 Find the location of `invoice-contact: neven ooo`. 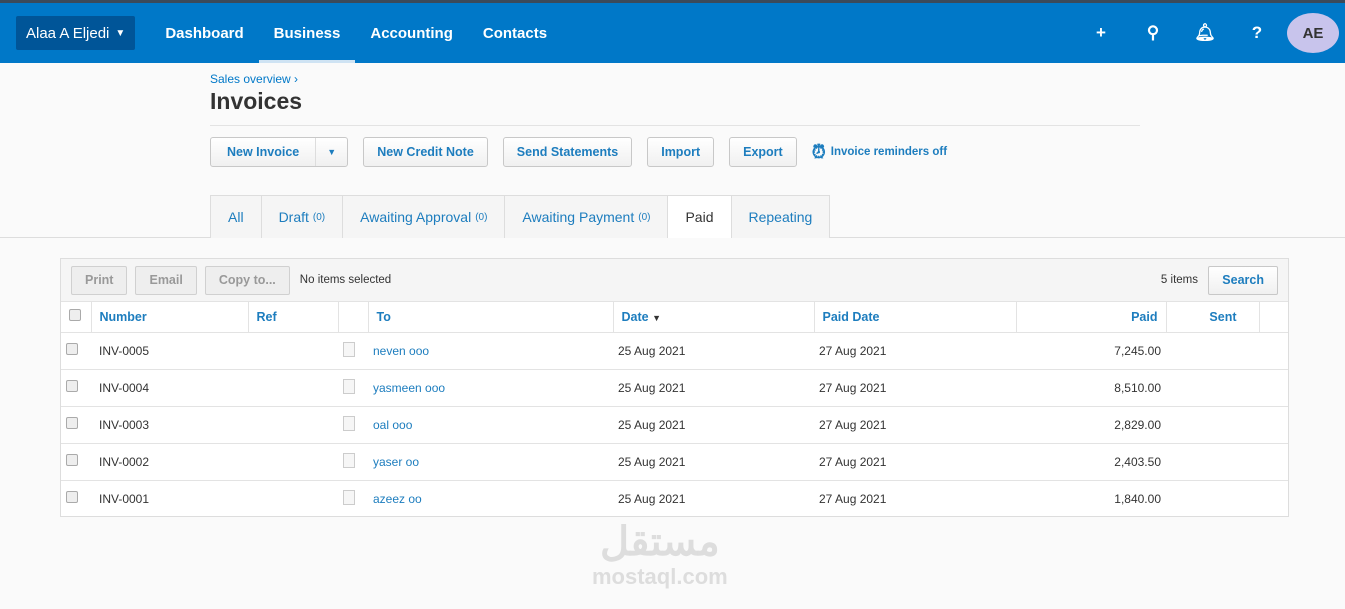

invoice-contact: neven ooo is located at coordinates (490, 351).